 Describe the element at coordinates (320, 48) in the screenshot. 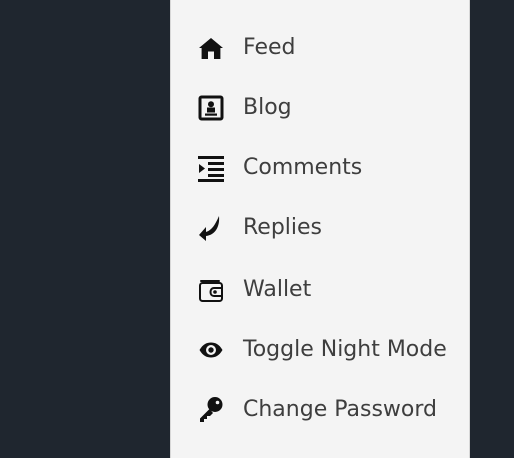

I see `menu-item-feed: Feed` at that location.